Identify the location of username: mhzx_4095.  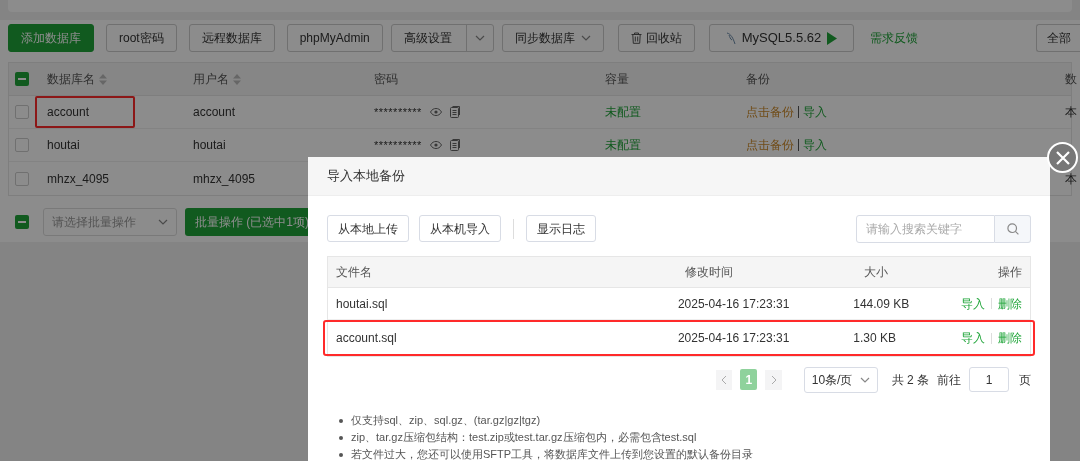
(224, 178).